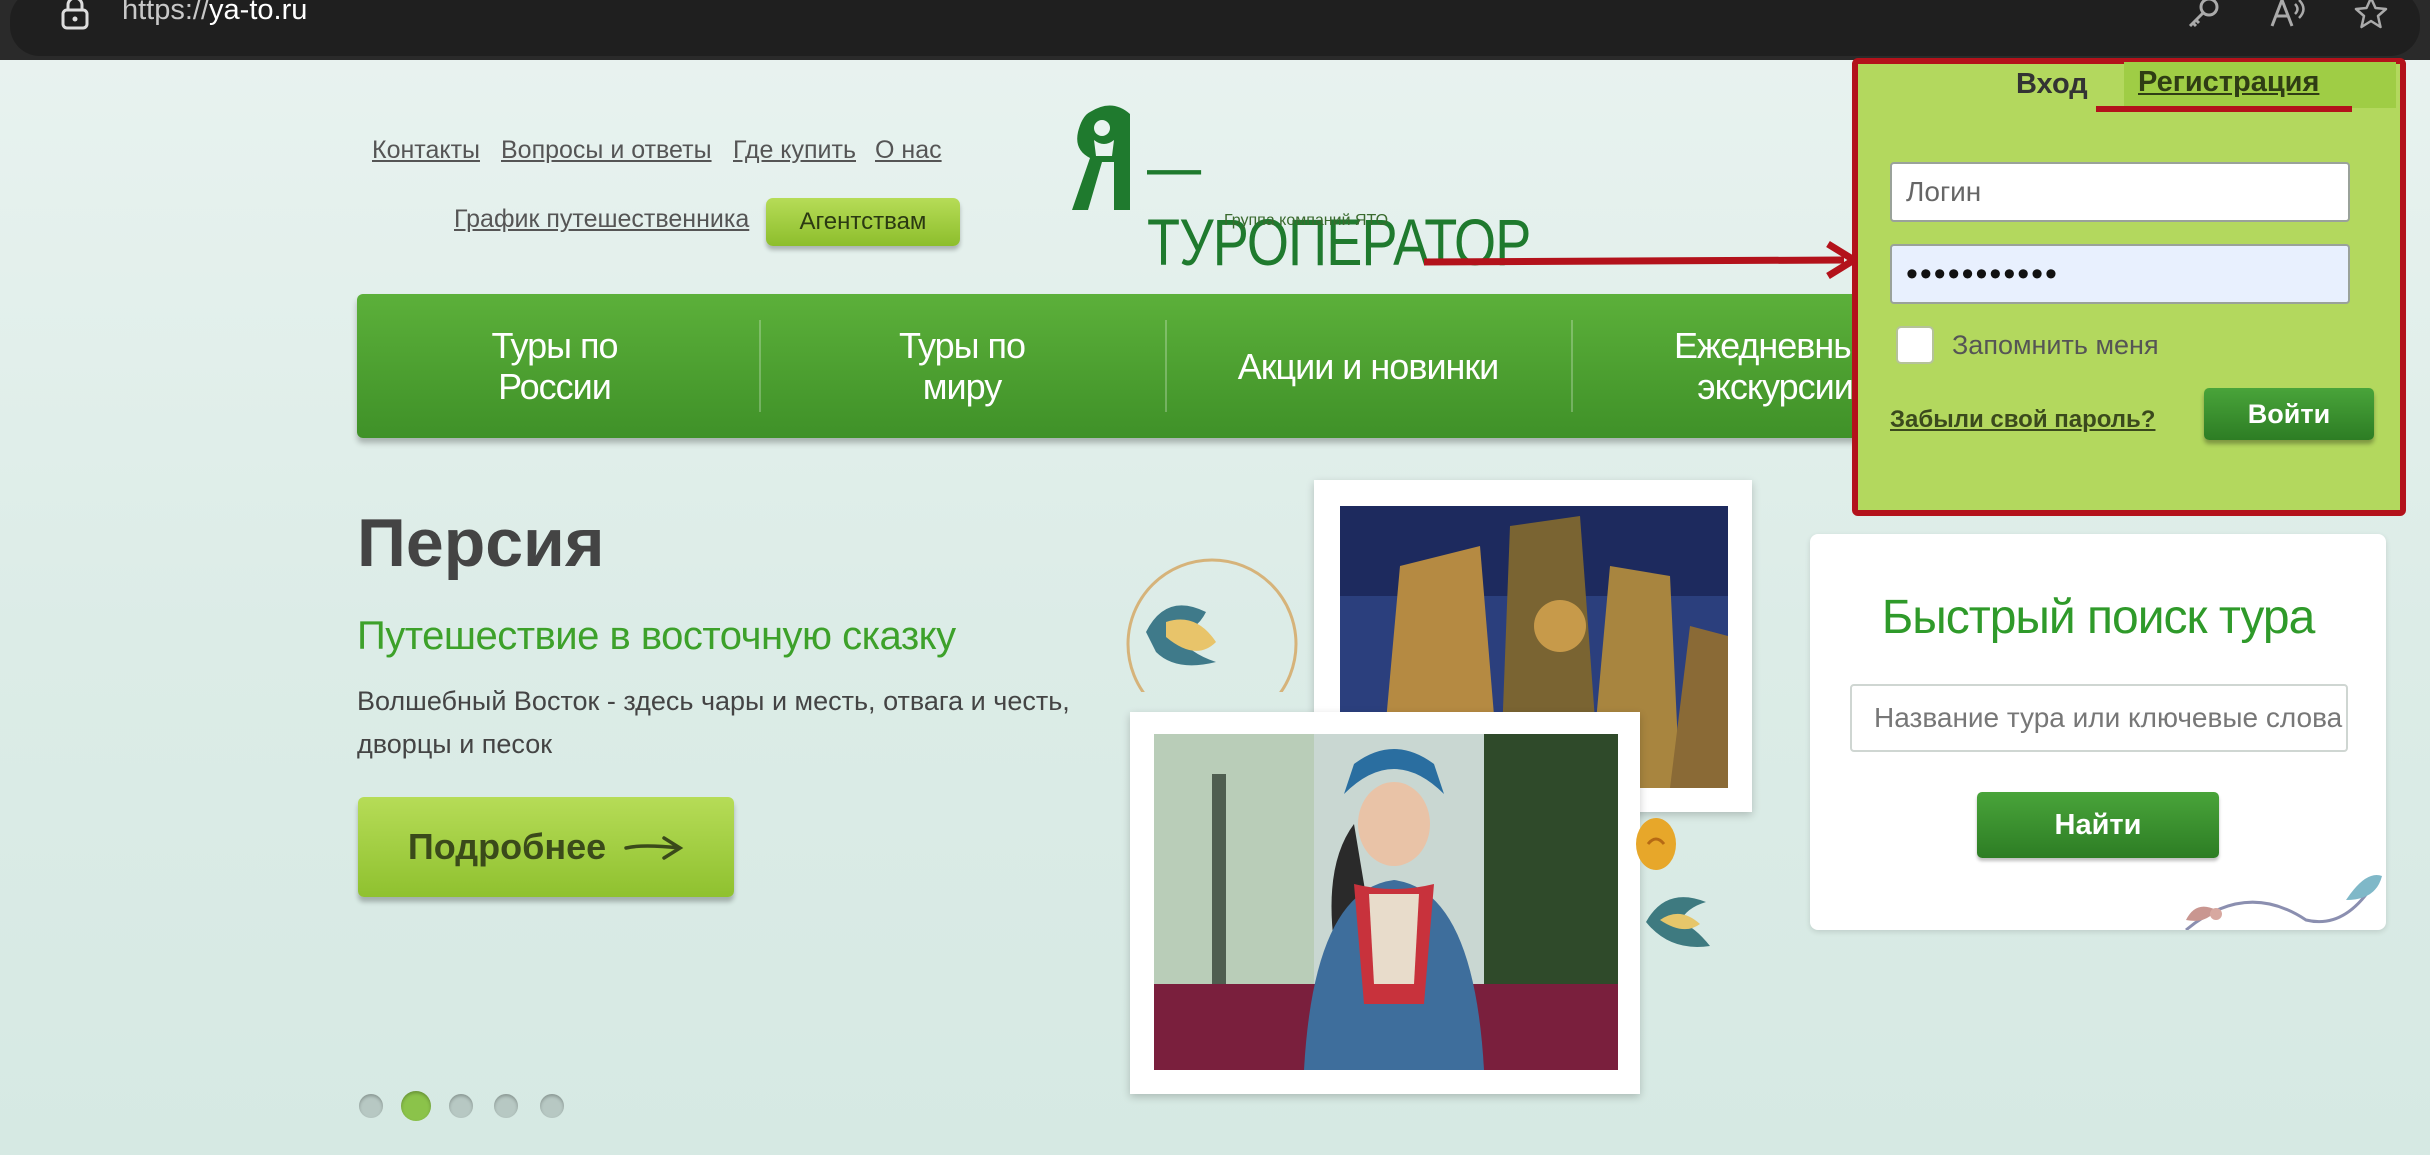 This screenshot has height=1155, width=2430. I want to click on logo-traveler-mark, so click(1101, 157).